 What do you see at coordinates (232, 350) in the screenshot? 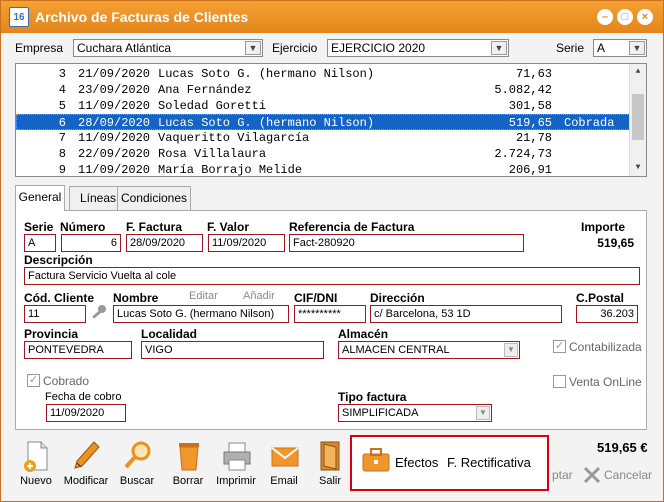
I see `localidad-field: VIGO` at bounding box center [232, 350].